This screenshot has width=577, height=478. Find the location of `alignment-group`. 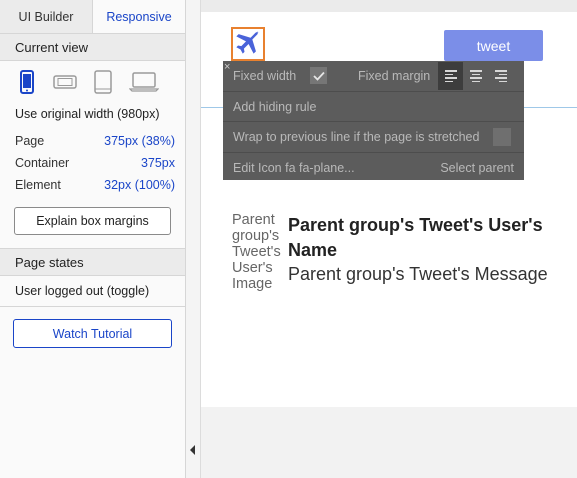

alignment-group is located at coordinates (475, 76).